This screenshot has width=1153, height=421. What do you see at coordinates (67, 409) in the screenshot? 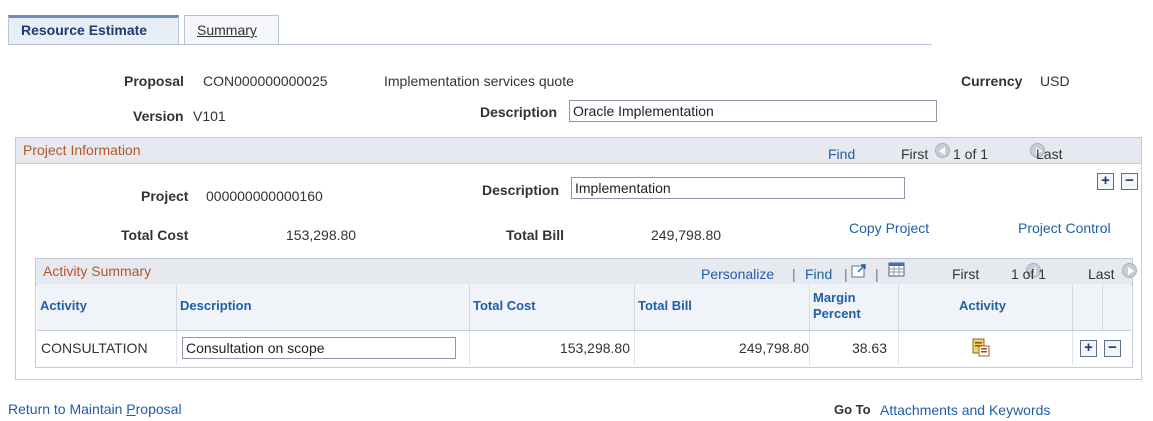
I see `return-link-prefix: Return to Maintain` at bounding box center [67, 409].